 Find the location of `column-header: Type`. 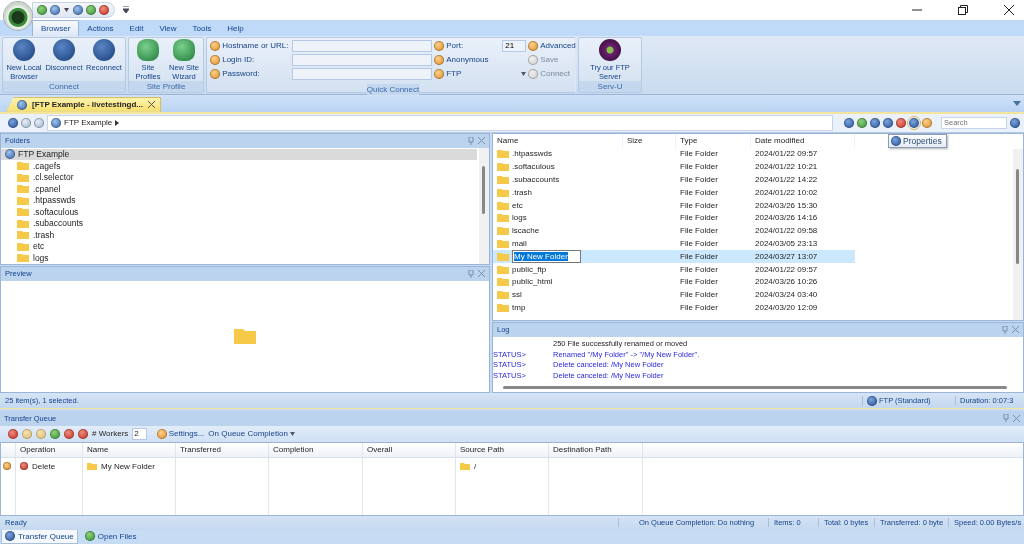

column-header: Type is located at coordinates (713, 140).